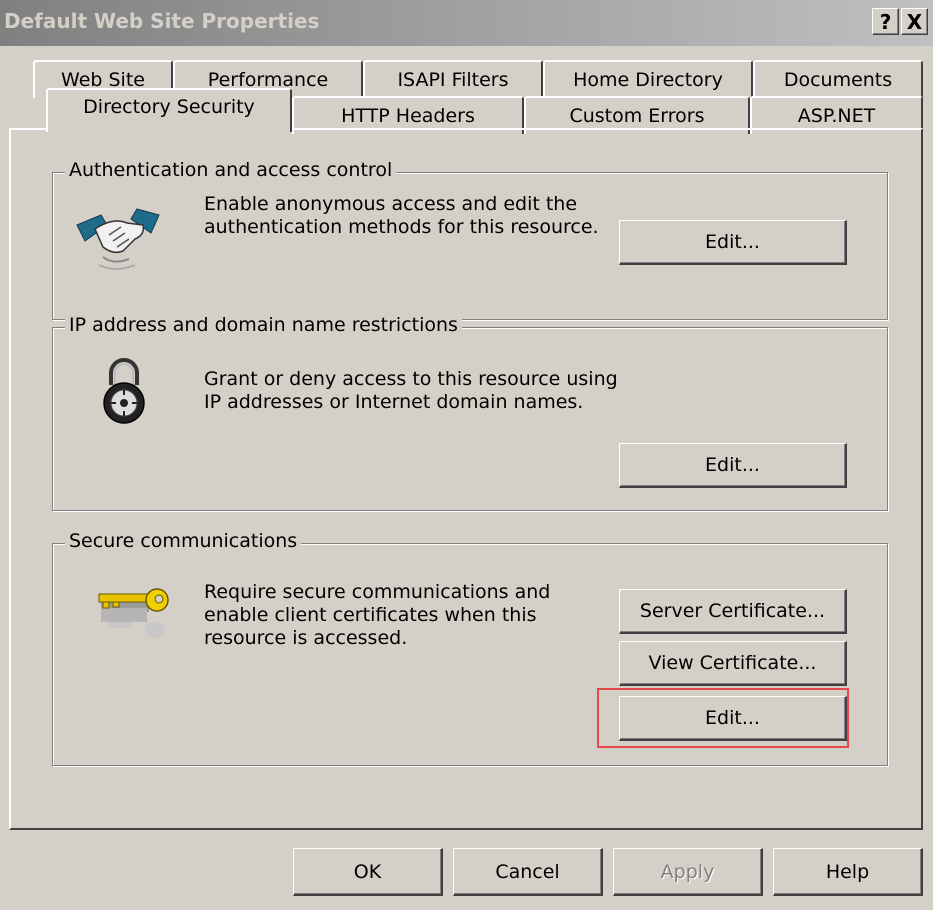  Describe the element at coordinates (263, 325) in the screenshot. I see `ip-legend: IP address and domain name restrictions` at that location.